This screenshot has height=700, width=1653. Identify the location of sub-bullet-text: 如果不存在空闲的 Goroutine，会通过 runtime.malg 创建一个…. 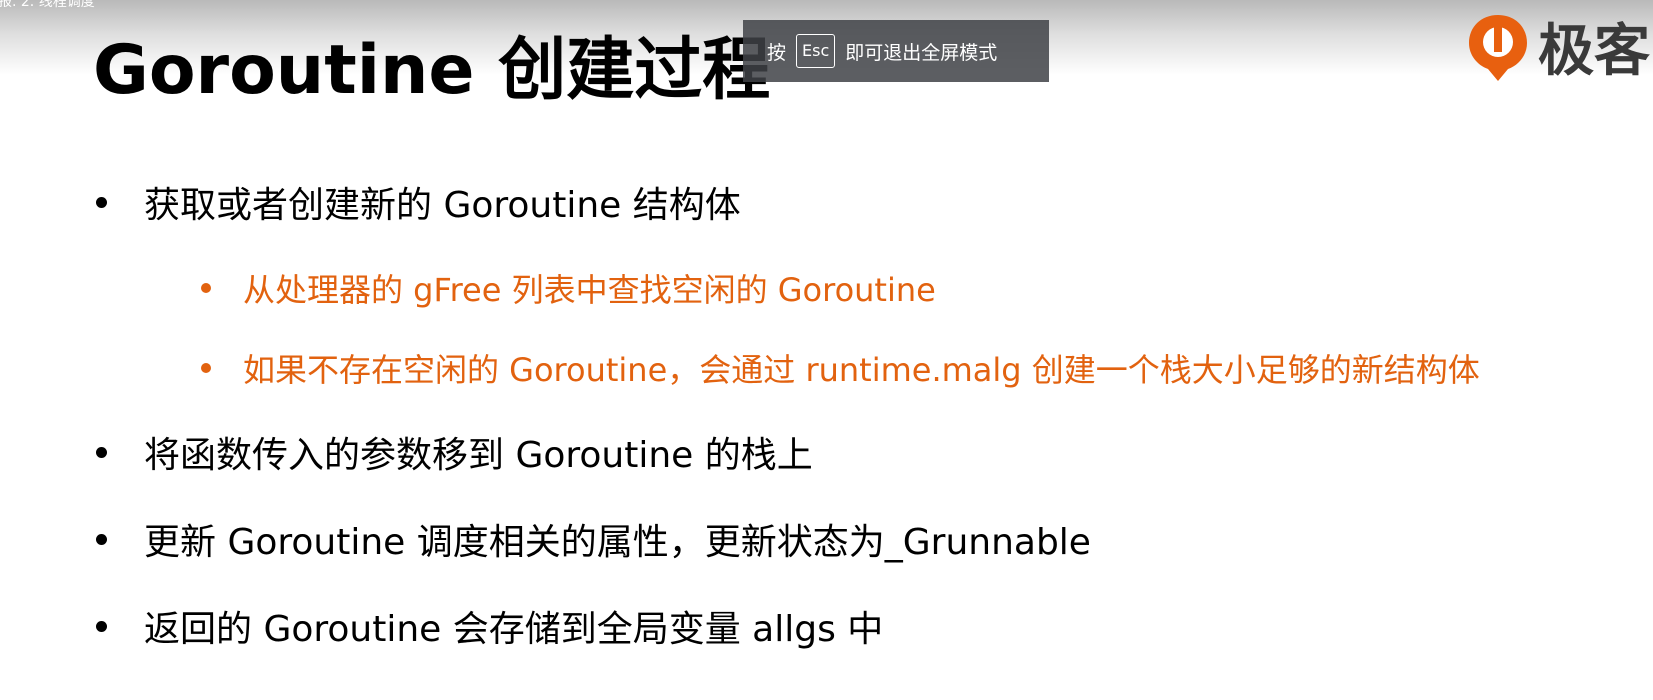
(861, 370).